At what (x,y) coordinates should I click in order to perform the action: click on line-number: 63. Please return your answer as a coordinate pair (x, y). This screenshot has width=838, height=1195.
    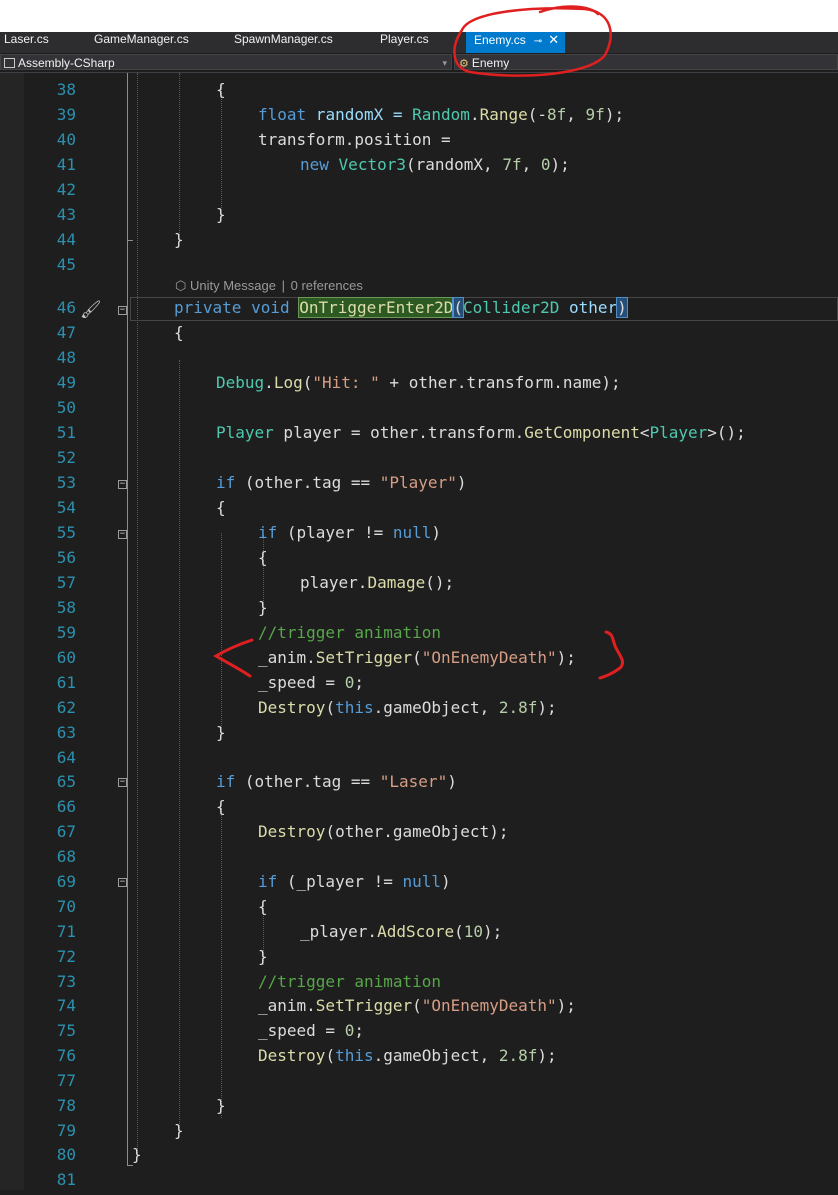
    Looking at the image, I should click on (66, 732).